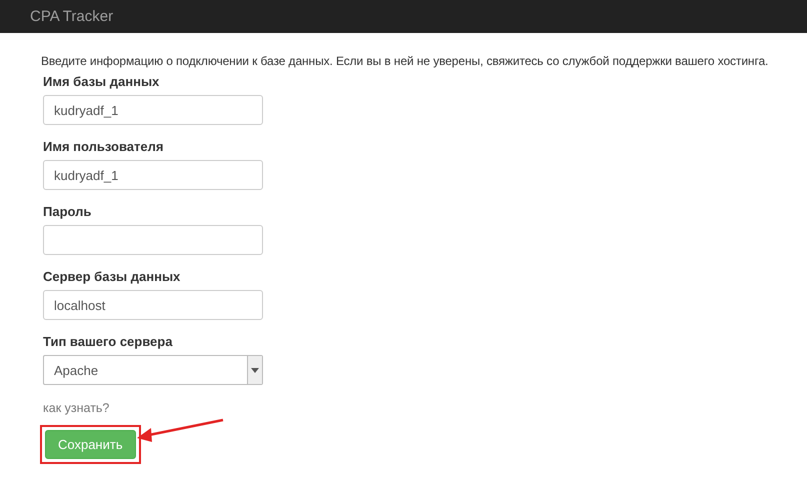  Describe the element at coordinates (76, 408) in the screenshot. I see `help-link: как узнать?` at that location.